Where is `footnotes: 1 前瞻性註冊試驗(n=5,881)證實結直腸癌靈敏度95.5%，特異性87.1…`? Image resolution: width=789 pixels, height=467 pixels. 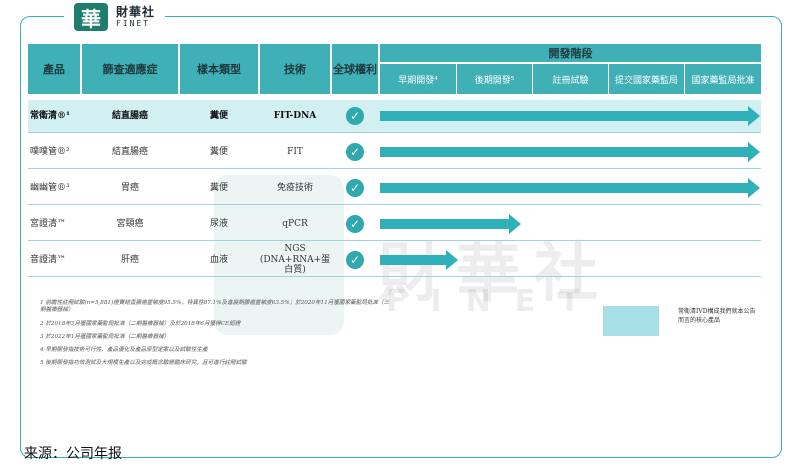
footnotes: 1 前瞻性註冊試驗(n=5,881)證實結直腸癌靈敏度95.5%，特異性87.1… is located at coordinates (215, 337).